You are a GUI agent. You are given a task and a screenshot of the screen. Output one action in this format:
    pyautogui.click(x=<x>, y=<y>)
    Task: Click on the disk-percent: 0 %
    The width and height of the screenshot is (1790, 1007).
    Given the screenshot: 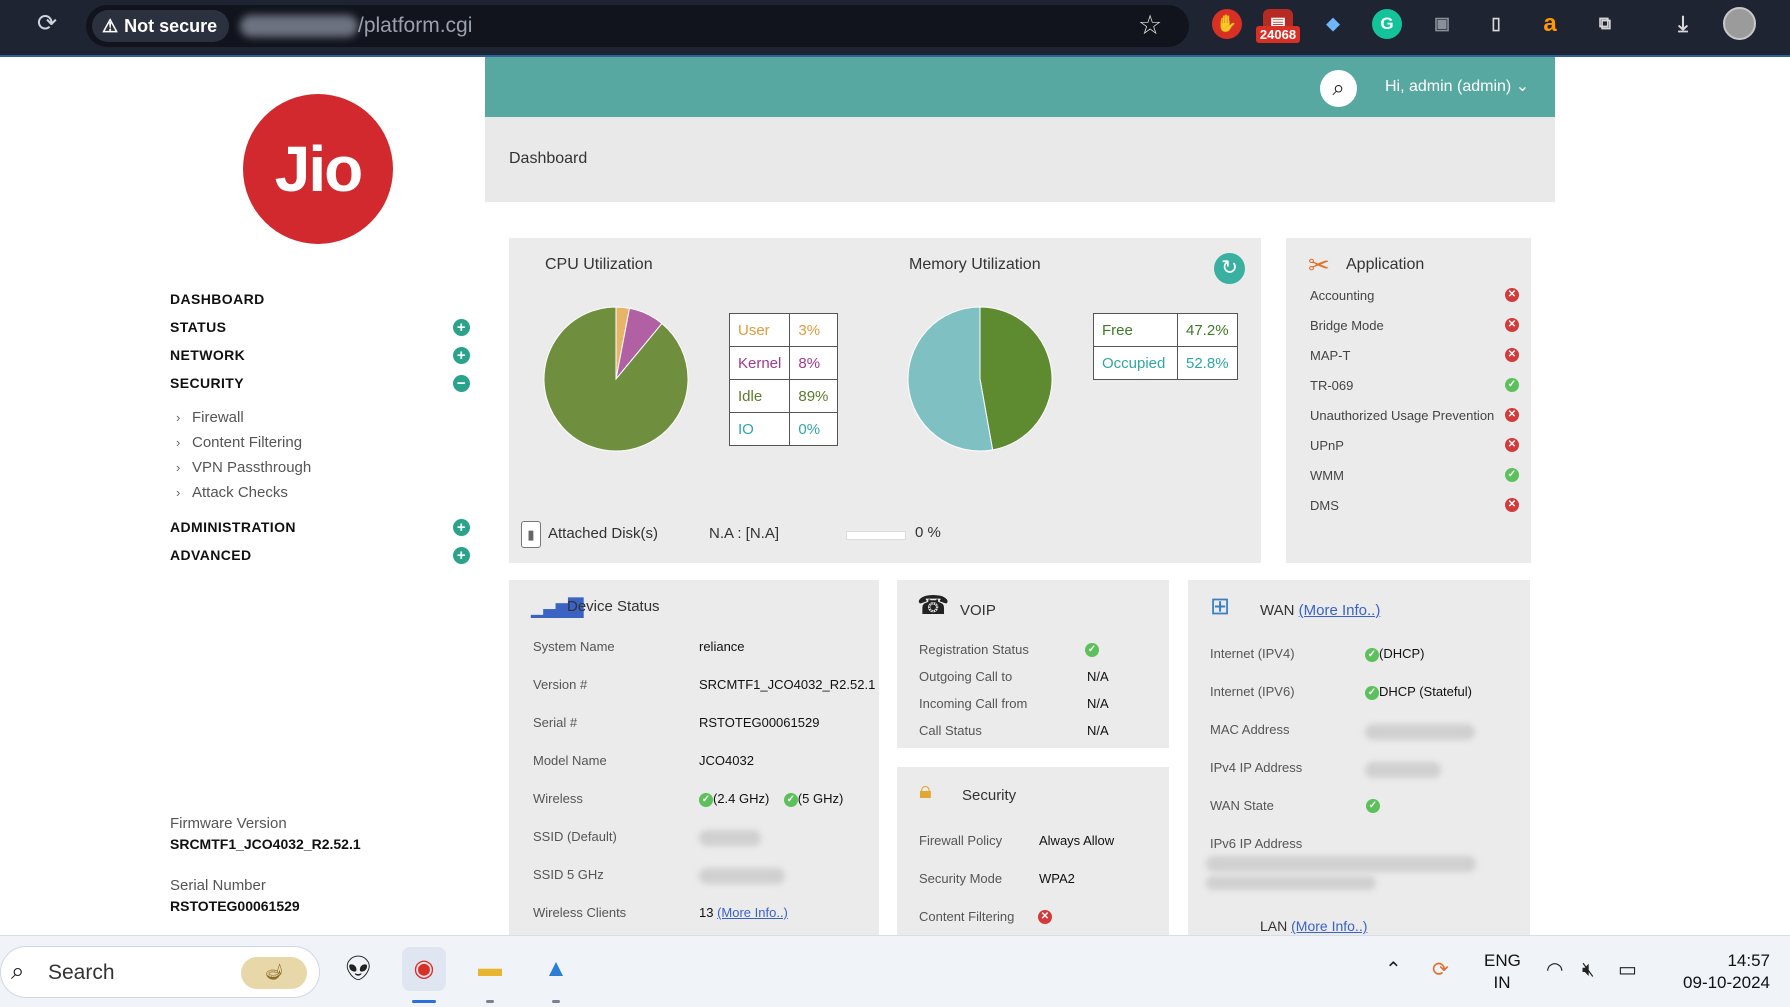 What is the action you would take?
    pyautogui.click(x=928, y=532)
    